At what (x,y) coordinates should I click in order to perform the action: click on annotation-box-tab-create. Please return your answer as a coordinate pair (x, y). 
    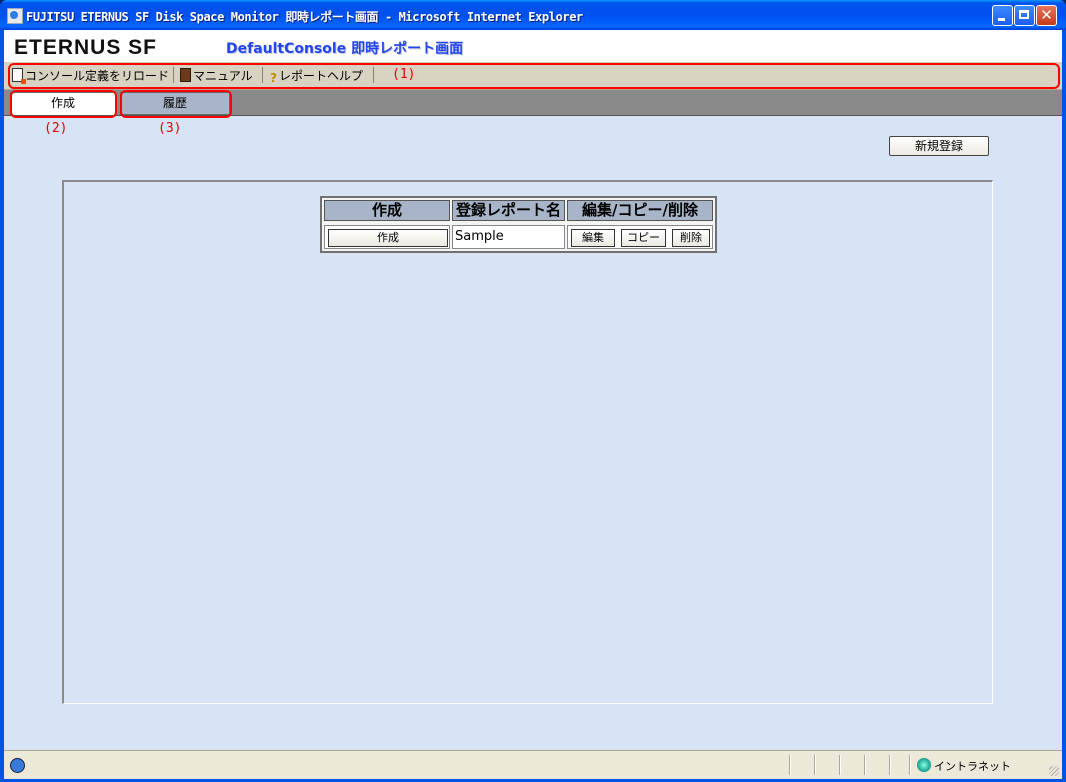
    Looking at the image, I should click on (63, 104).